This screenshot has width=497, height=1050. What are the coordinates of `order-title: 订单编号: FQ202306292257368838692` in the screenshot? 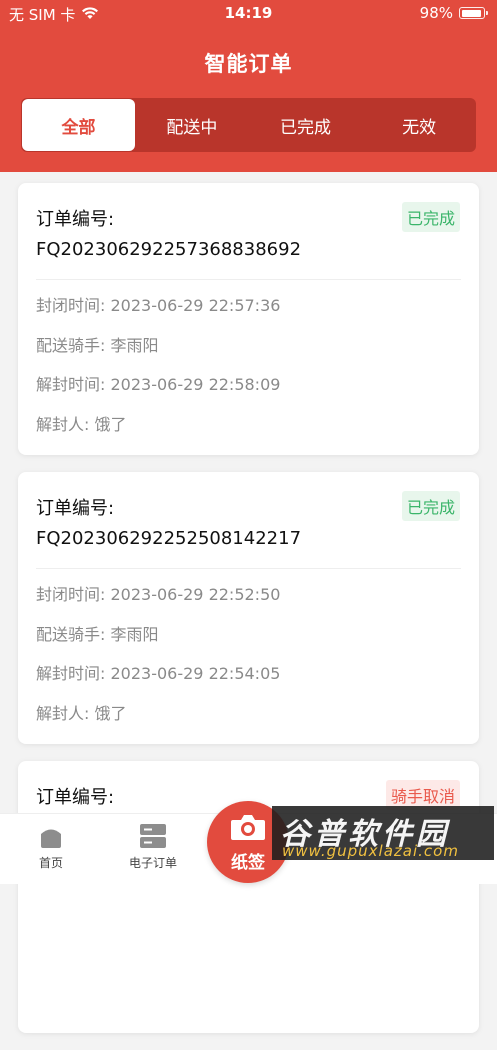 It's located at (168, 235).